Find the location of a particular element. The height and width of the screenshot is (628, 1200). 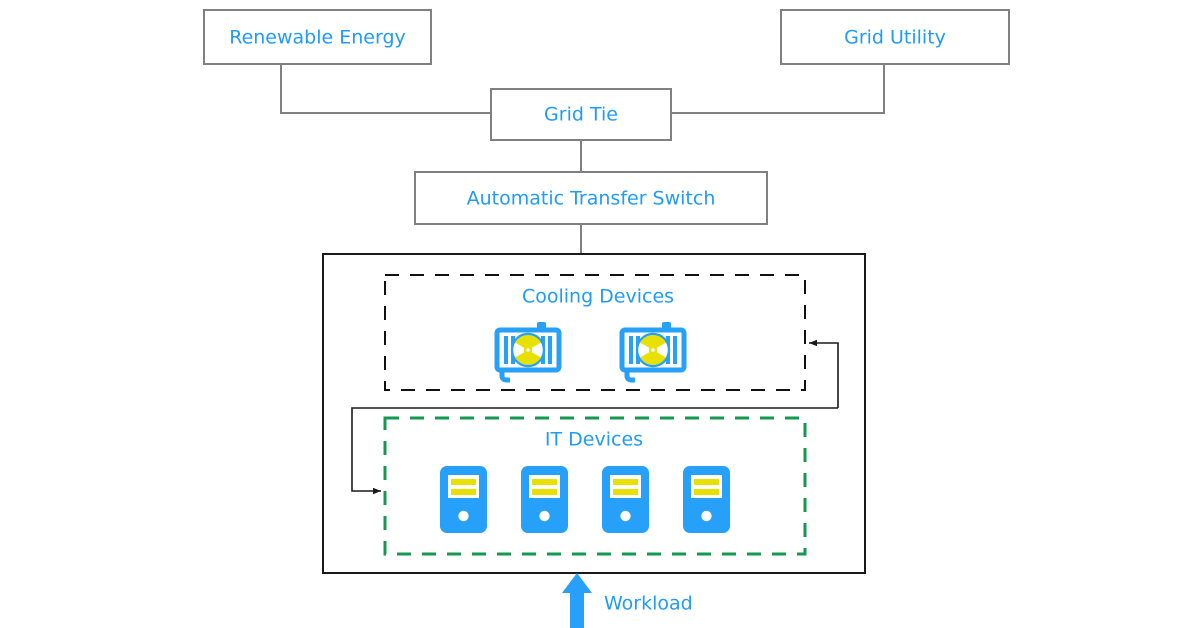

grid-utility-label: Grid Utility is located at coordinates (895, 38).